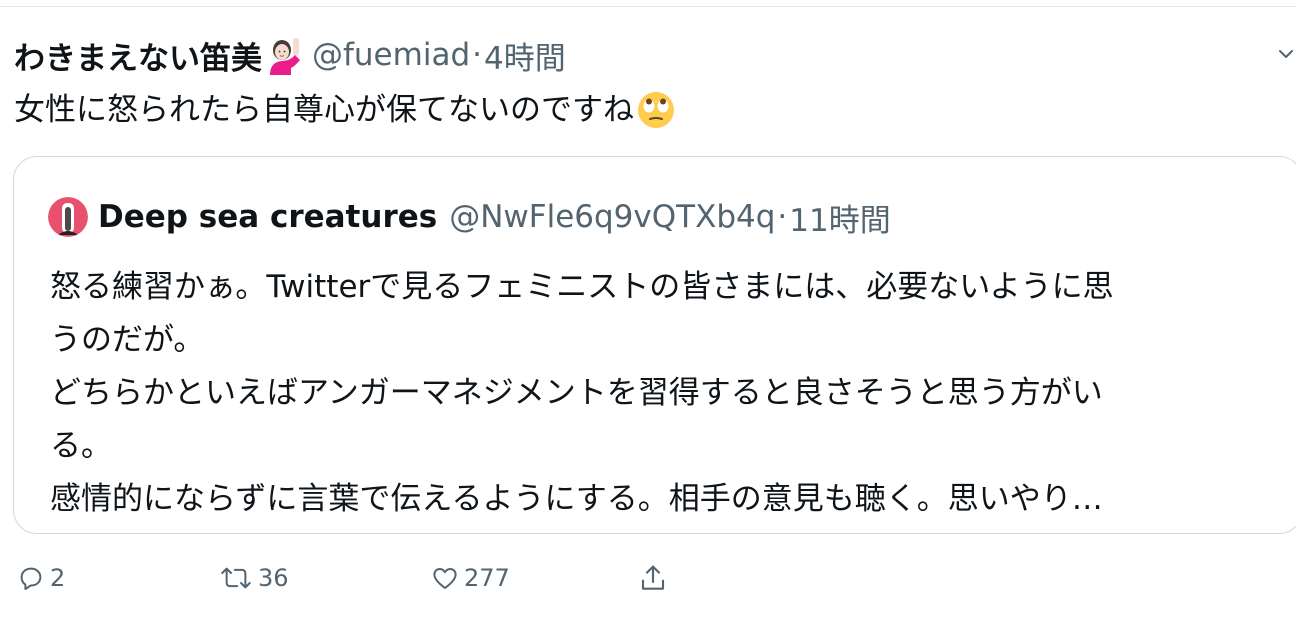  I want to click on tweet-actions: 2 36 277, so click(380, 578).